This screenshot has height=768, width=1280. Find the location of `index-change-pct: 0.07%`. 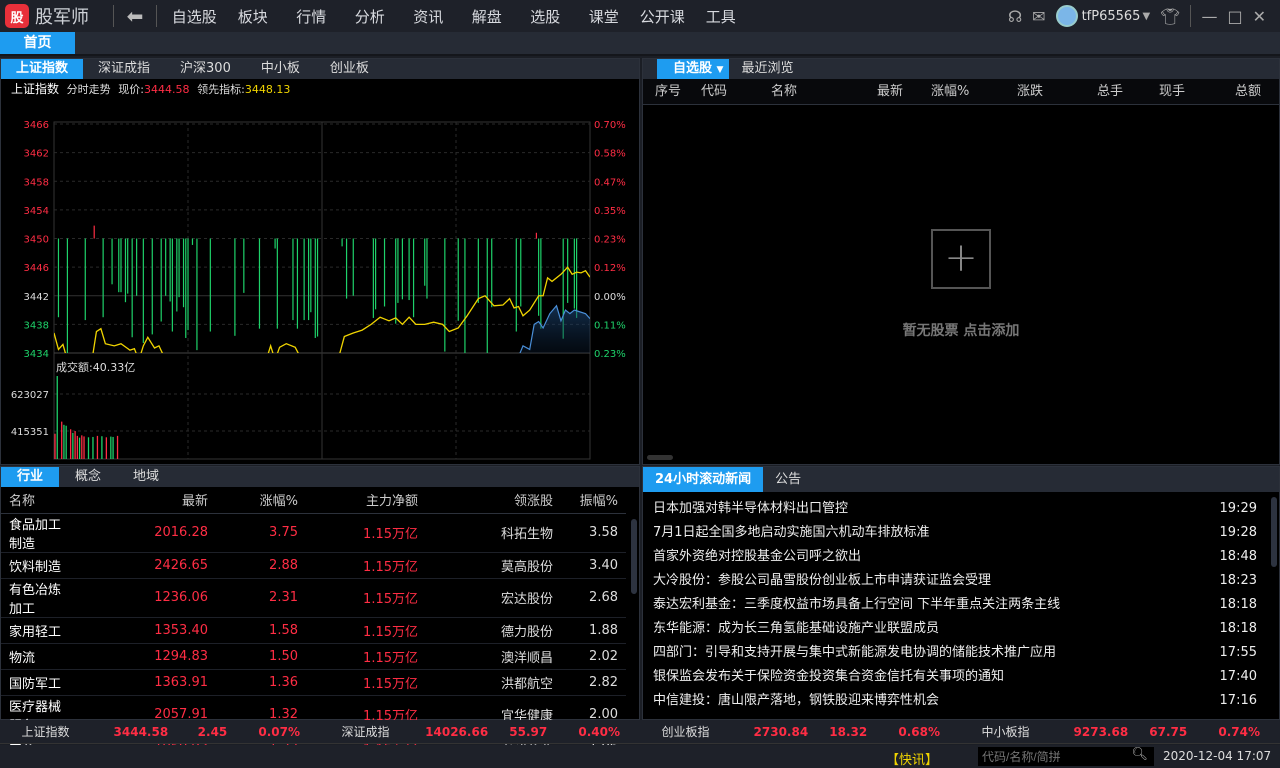

index-change-pct: 0.07% is located at coordinates (279, 731).